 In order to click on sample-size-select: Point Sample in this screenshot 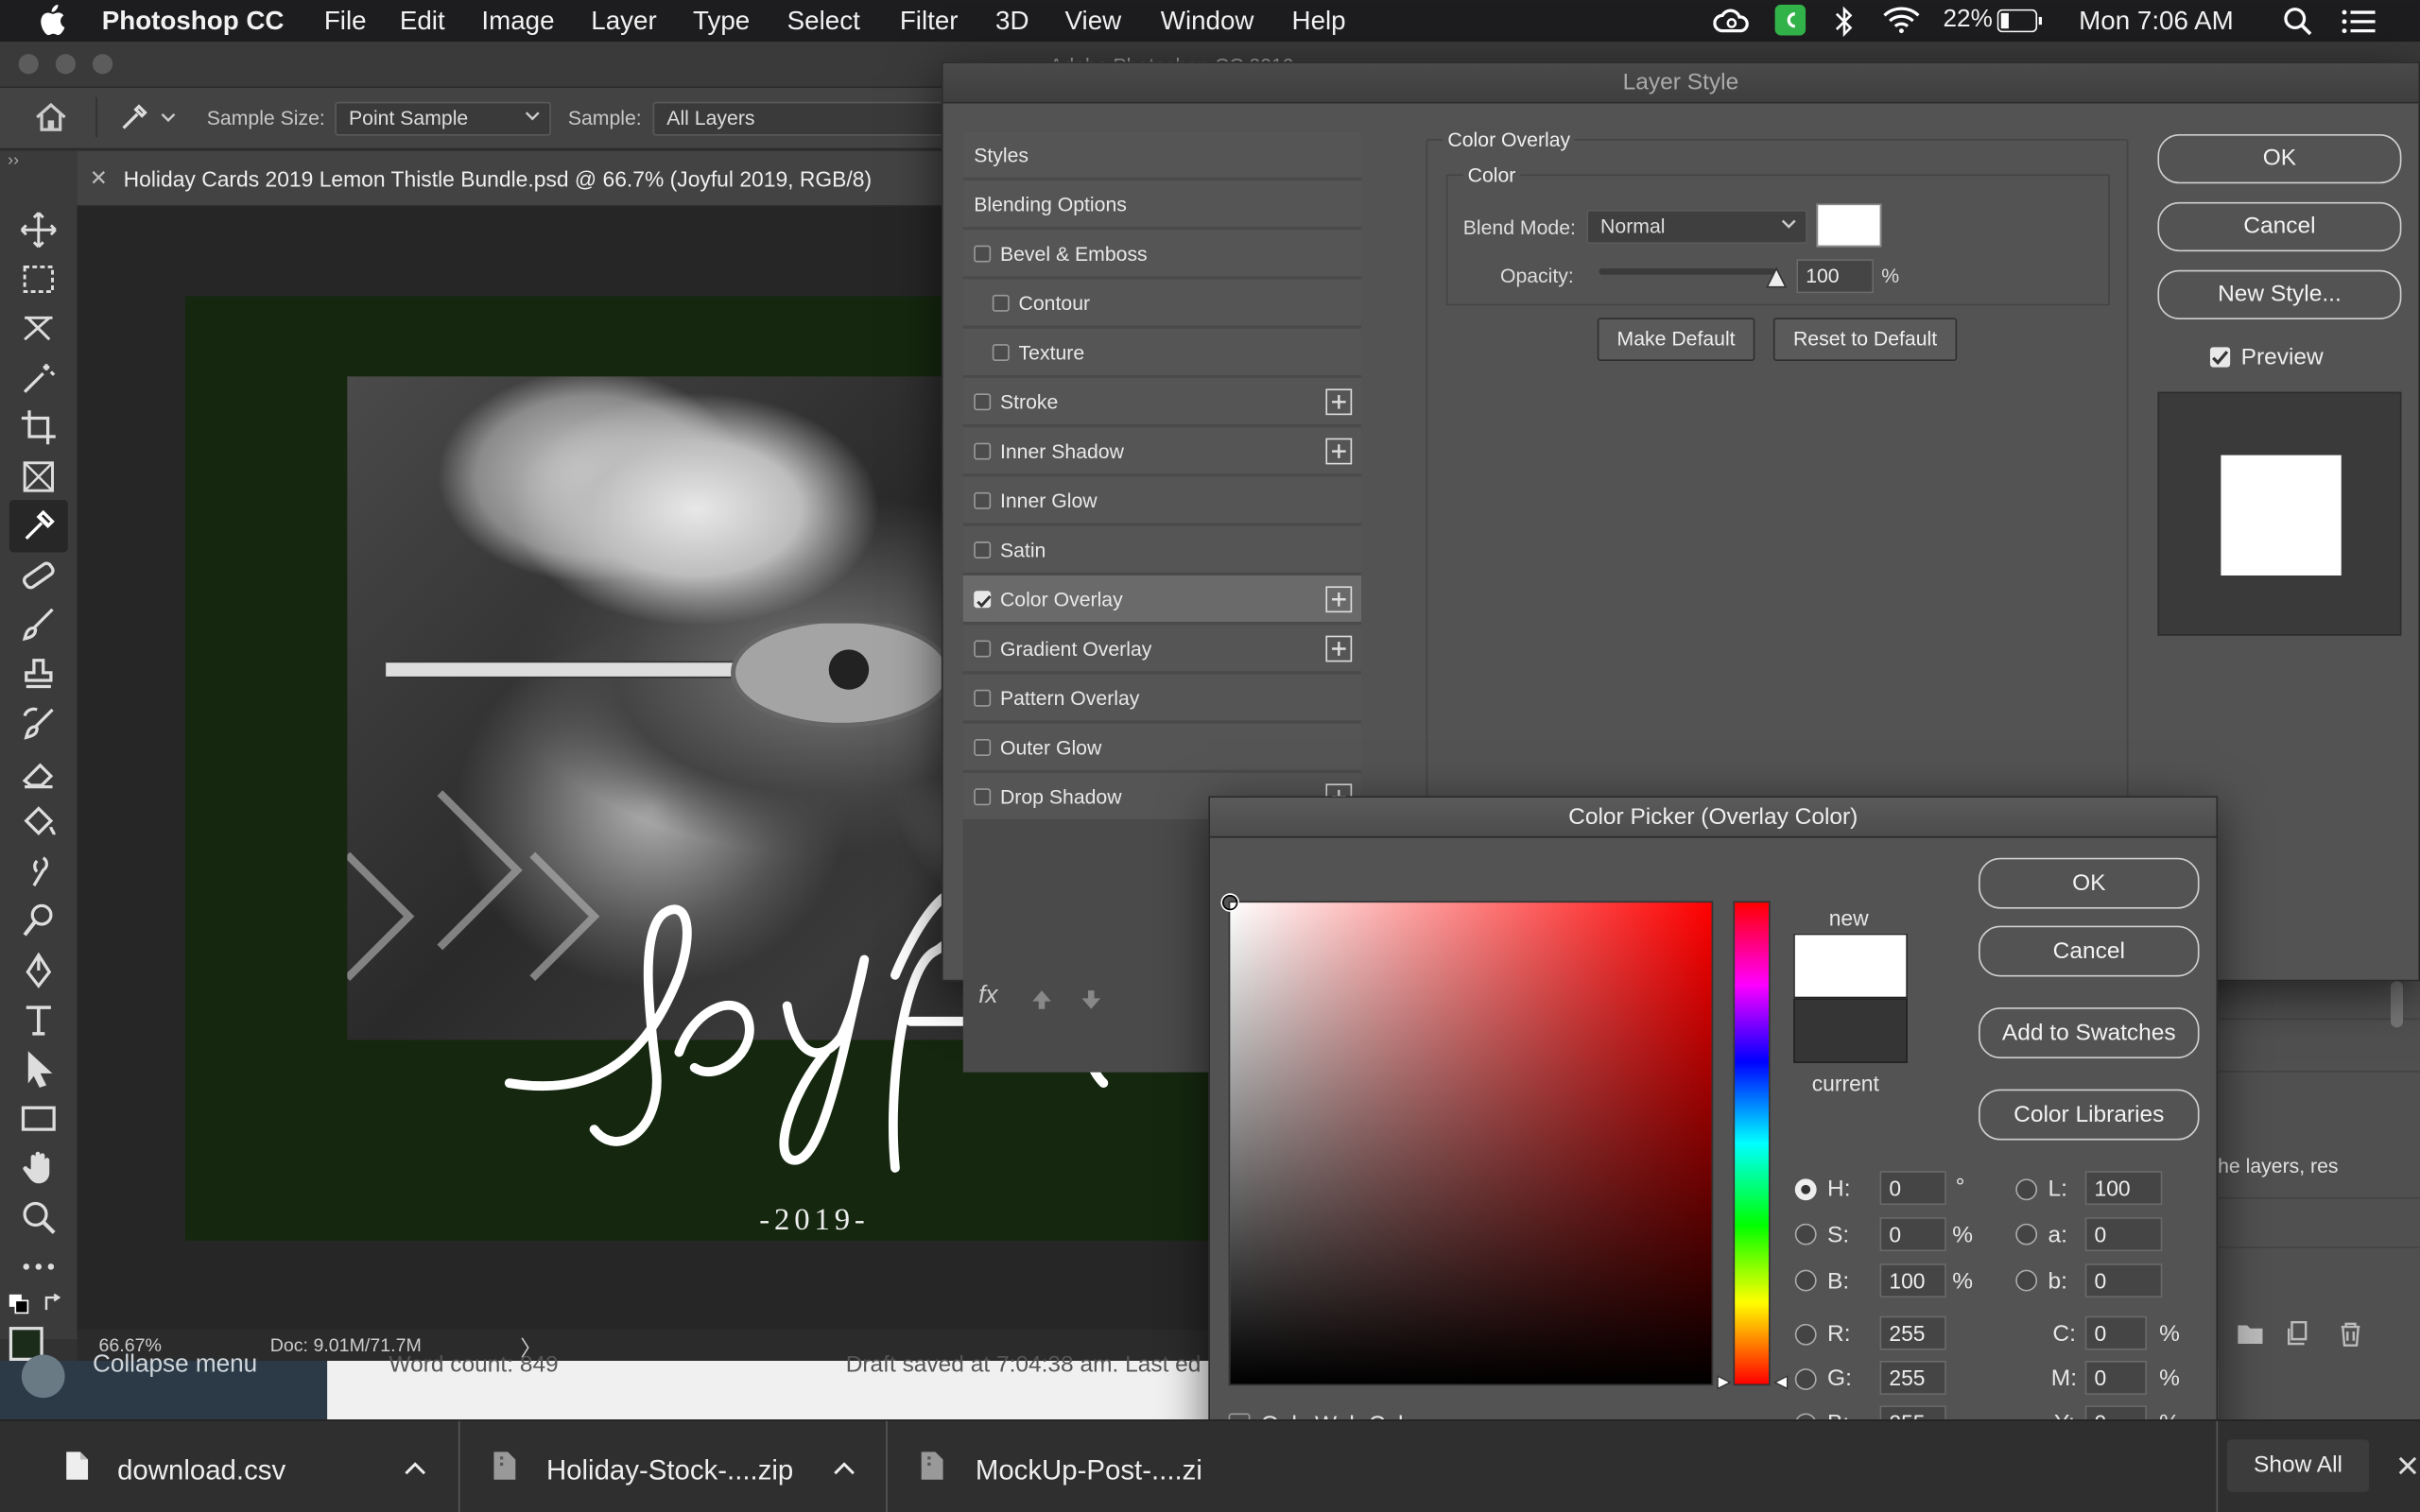, I will do `click(443, 118)`.